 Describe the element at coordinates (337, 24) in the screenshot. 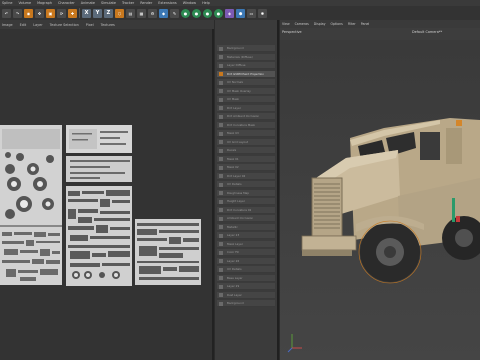

I see `viewport-menu-item: Options` at that location.